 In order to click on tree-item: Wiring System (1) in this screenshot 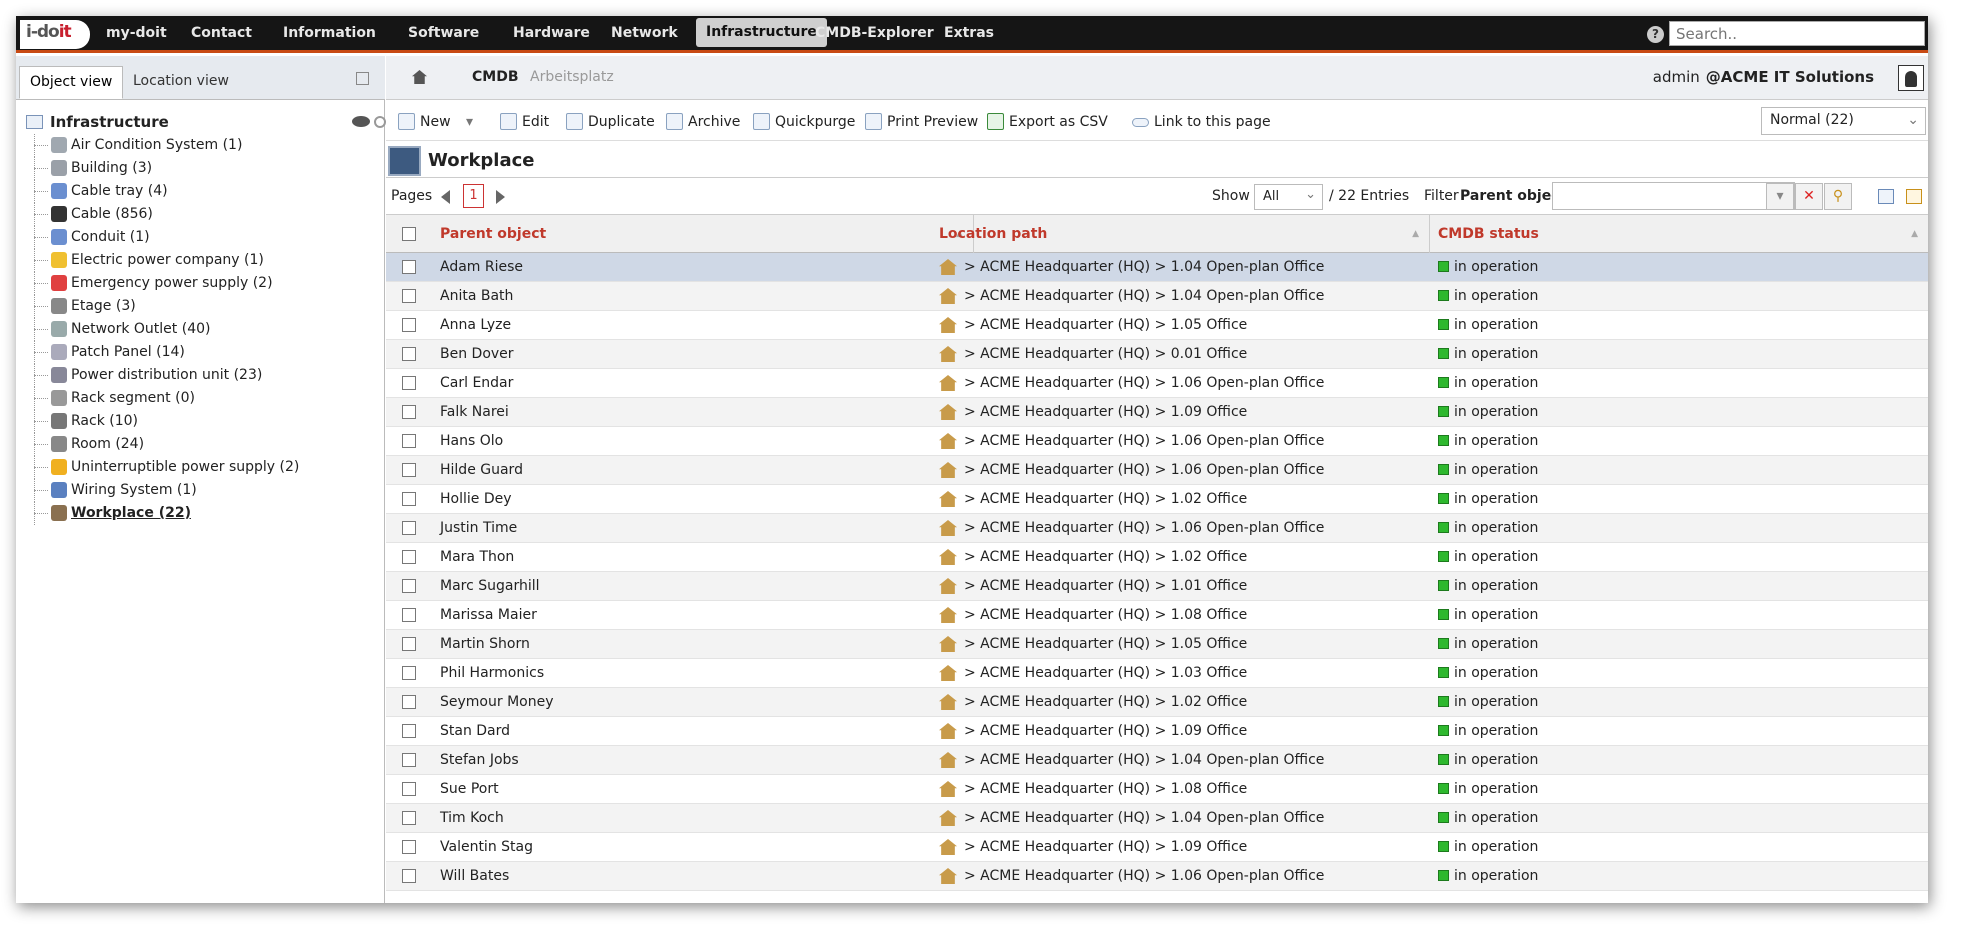, I will do `click(201, 490)`.